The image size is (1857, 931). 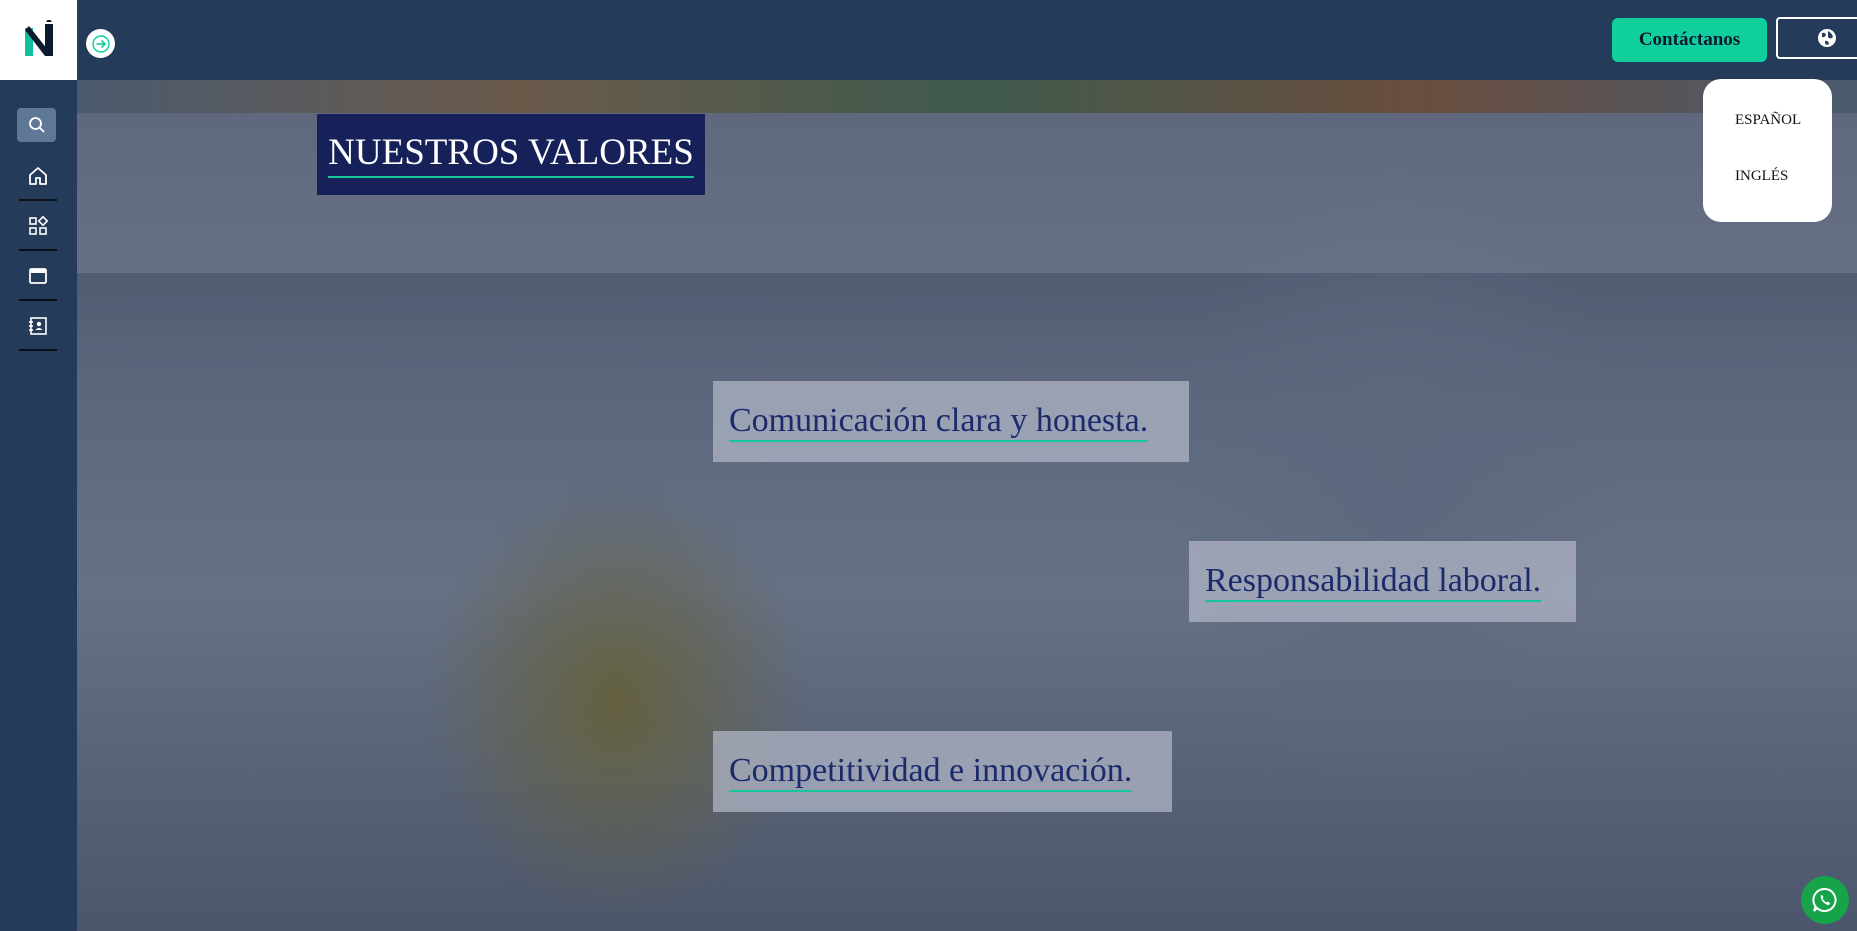 I want to click on nav-item-window, so click(x=38, y=277).